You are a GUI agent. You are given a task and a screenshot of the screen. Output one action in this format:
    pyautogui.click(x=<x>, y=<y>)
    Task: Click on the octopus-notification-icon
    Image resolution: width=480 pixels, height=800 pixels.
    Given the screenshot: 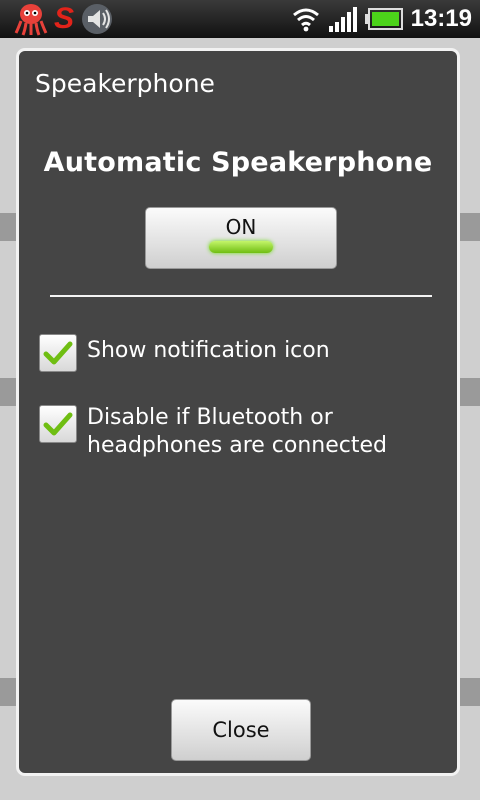 What is the action you would take?
    pyautogui.click(x=31, y=20)
    